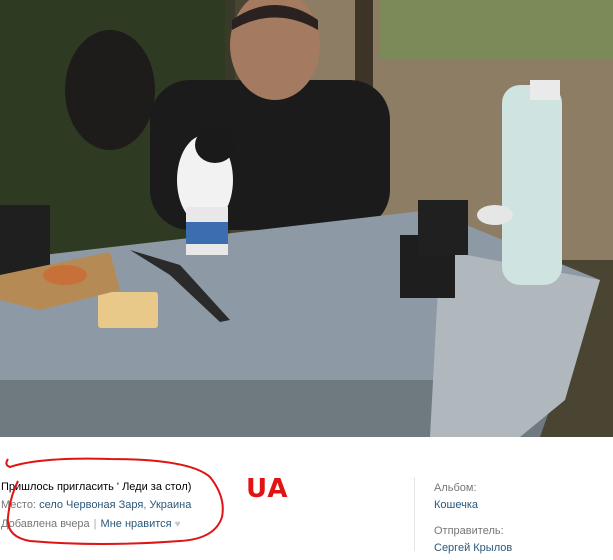  I want to click on place-label: Место:, so click(18, 505).